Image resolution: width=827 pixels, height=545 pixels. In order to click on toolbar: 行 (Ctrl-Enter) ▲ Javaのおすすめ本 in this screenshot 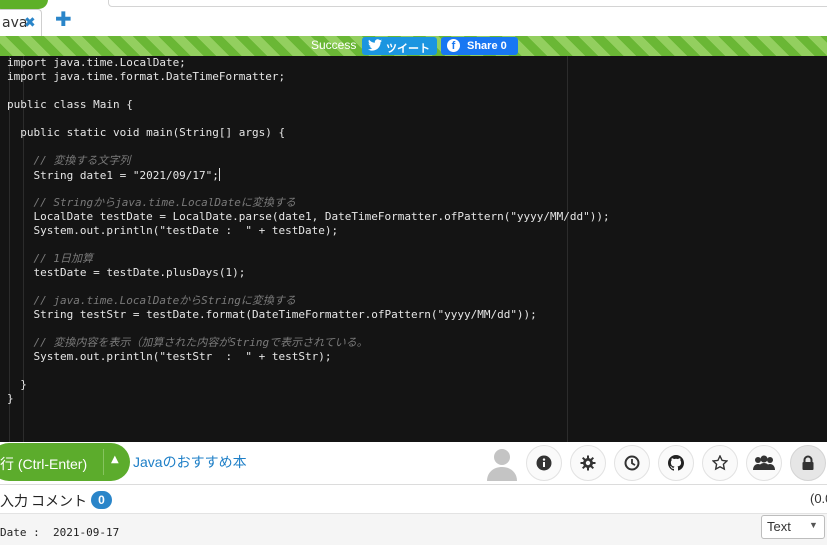, I will do `click(413, 462)`.